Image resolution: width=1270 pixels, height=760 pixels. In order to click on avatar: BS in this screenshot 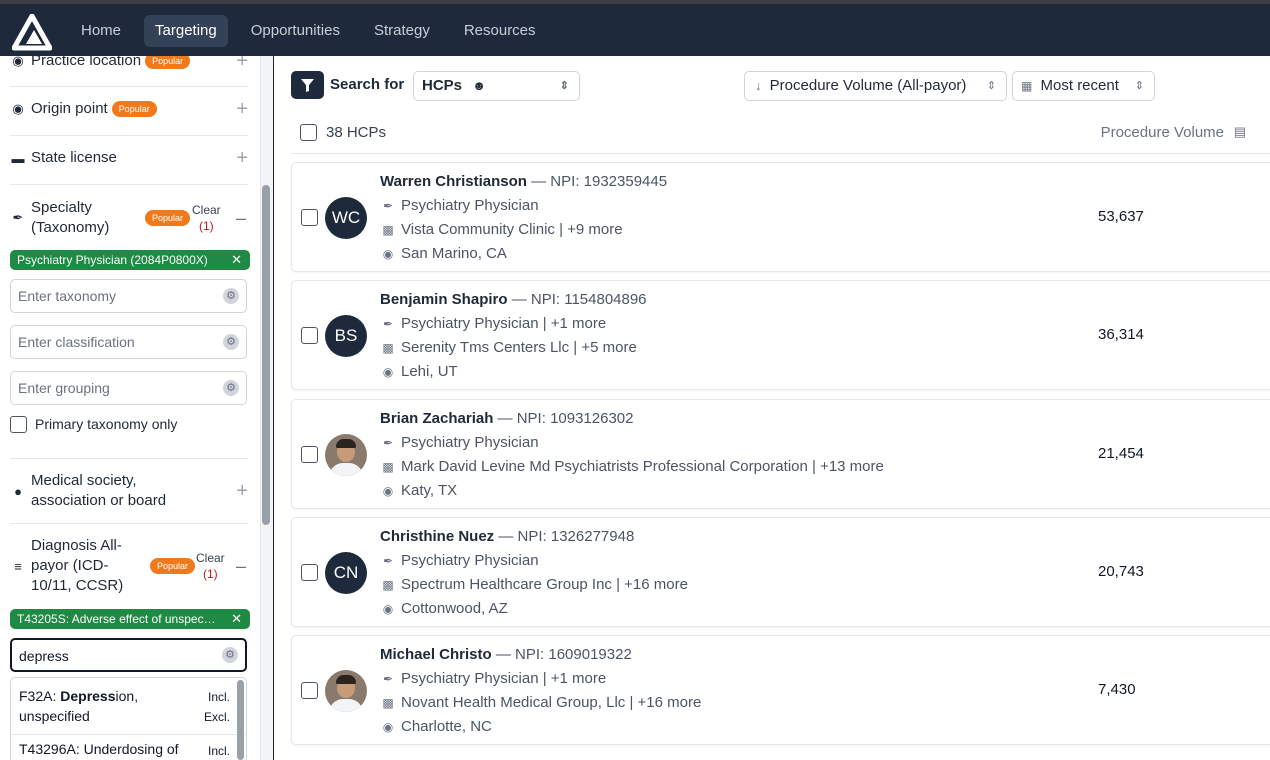, I will do `click(346, 336)`.